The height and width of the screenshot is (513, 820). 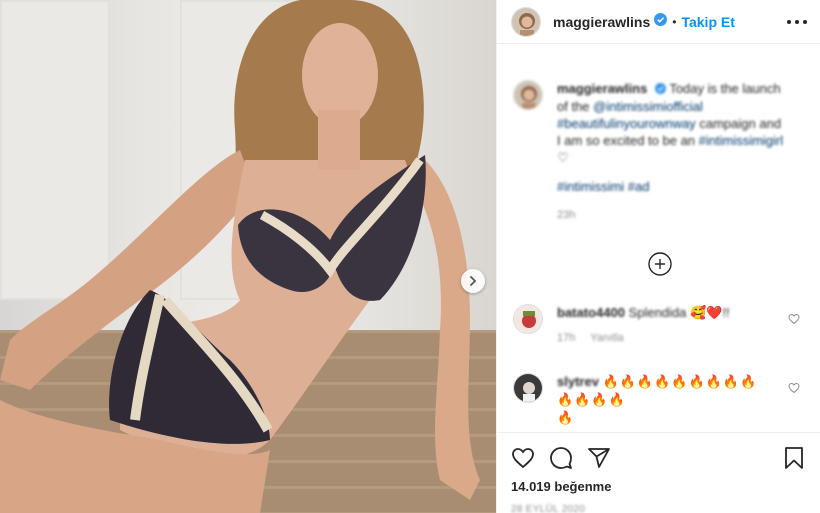 I want to click on caption-avatar, so click(x=528, y=95).